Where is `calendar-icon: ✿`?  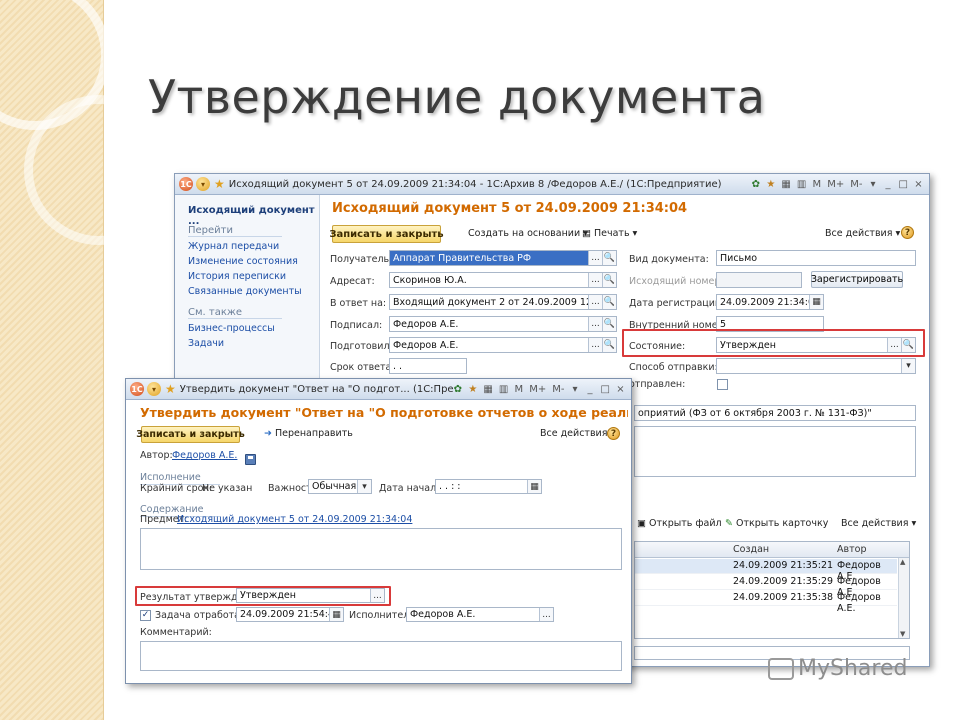 calendar-icon: ✿ is located at coordinates (755, 184).